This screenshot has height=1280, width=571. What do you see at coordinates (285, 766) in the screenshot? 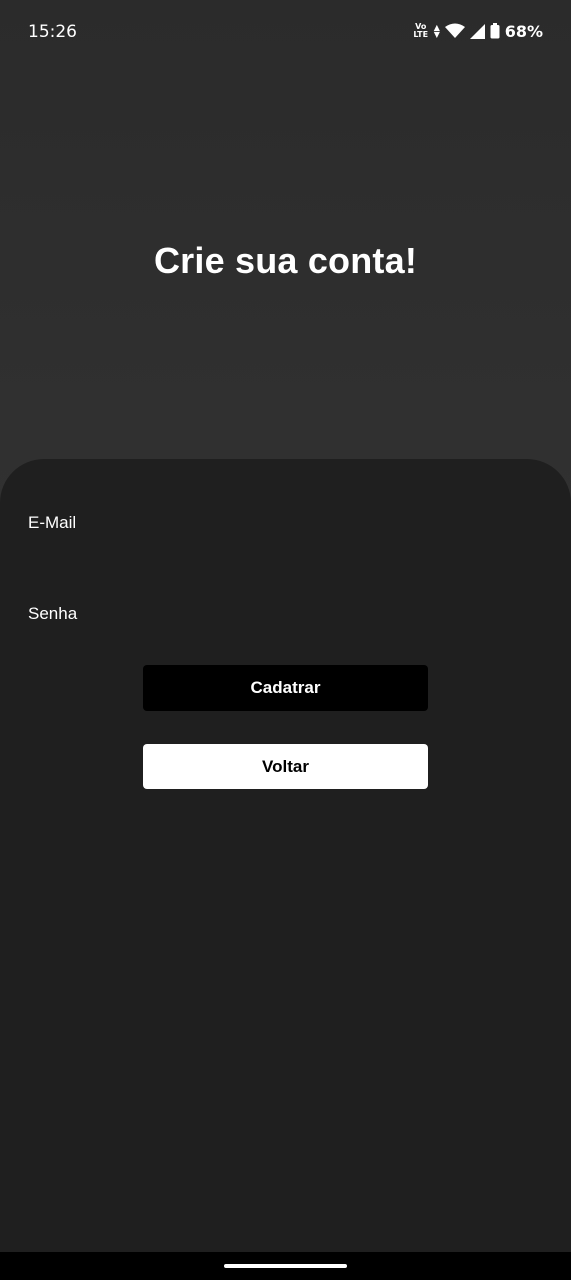
I see `back-button: Voltar` at bounding box center [285, 766].